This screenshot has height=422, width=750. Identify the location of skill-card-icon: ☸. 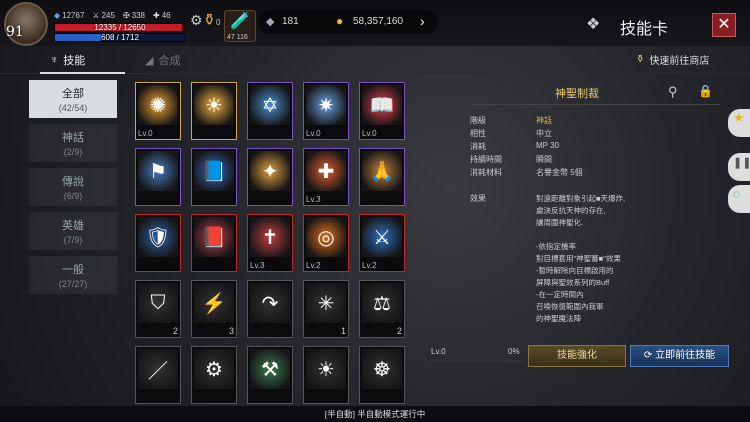
(382, 369).